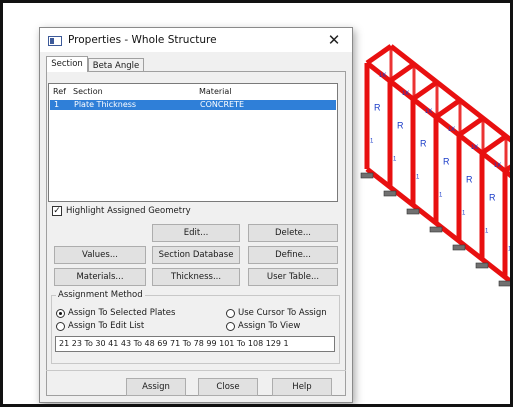 The image size is (513, 407). I want to click on table-header: Ref Section Material, so click(193, 91).